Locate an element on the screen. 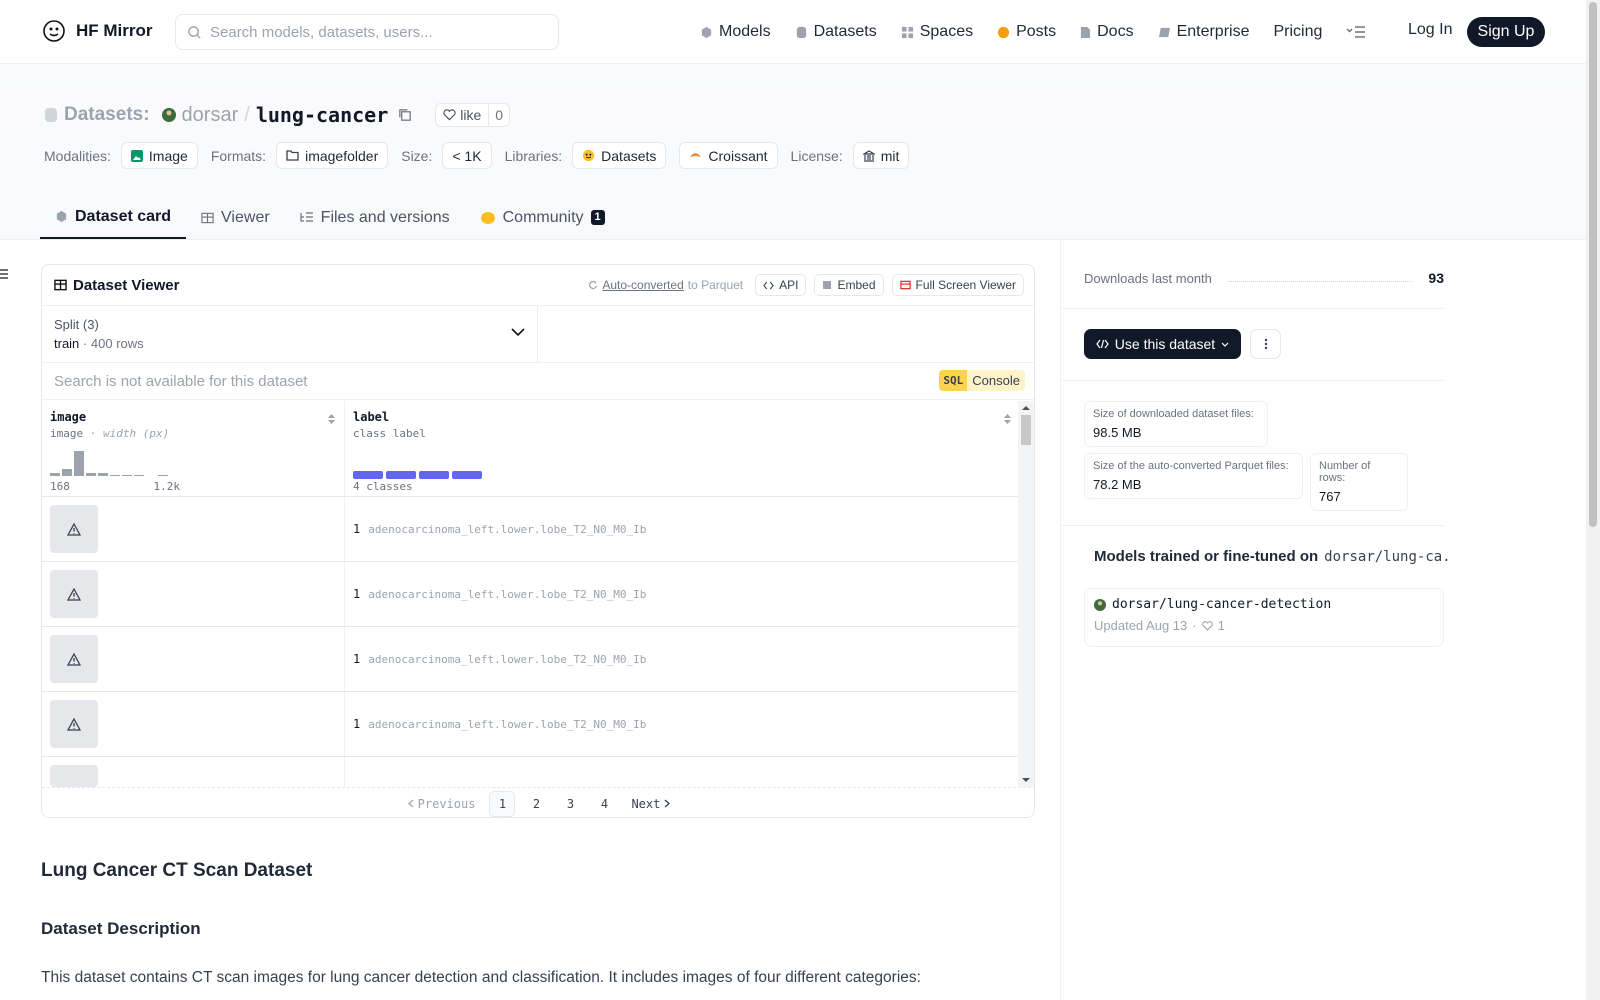 Image resolution: width=1600 pixels, height=1000 pixels. prev-page-button: Previous is located at coordinates (442, 804).